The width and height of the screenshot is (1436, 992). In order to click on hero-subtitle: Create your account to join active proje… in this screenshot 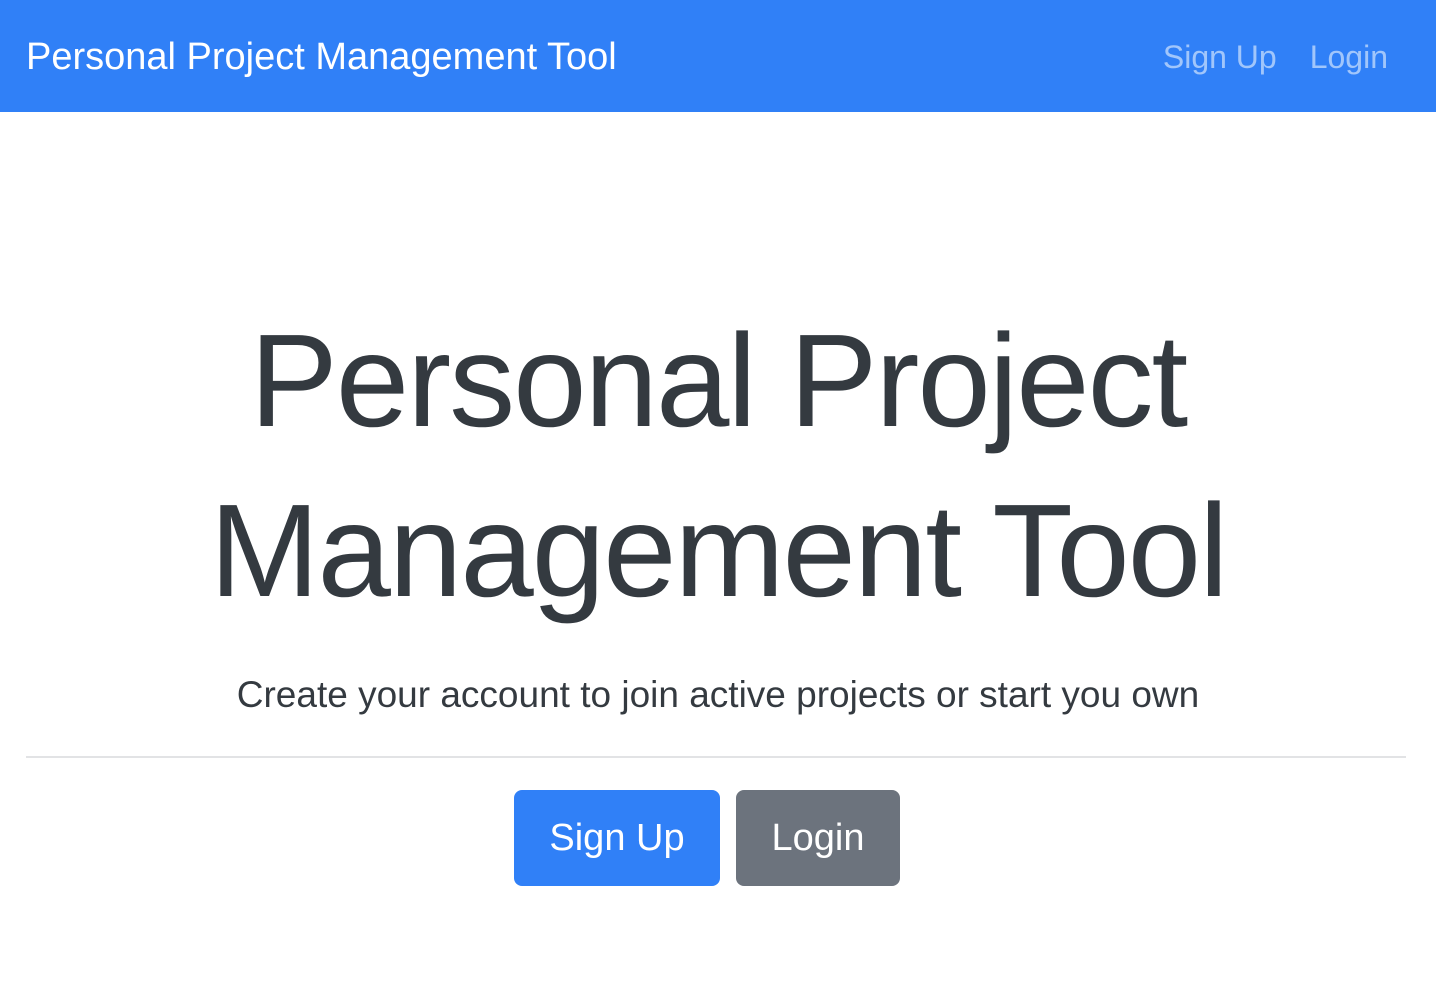, I will do `click(718, 694)`.